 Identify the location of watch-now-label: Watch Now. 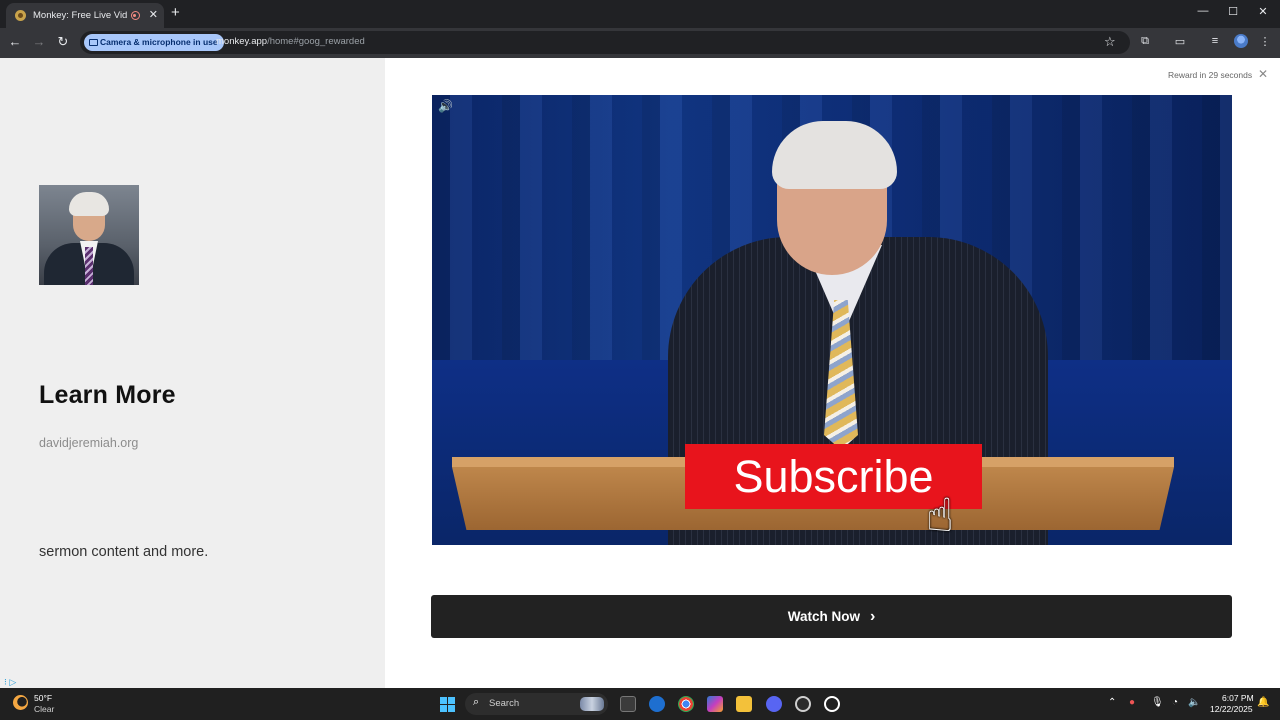
(823, 616).